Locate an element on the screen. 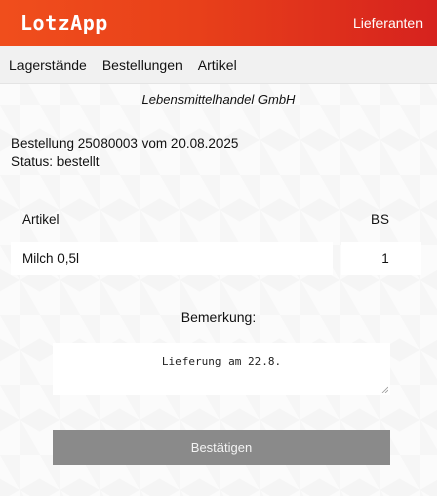 The width and height of the screenshot is (437, 496). cell-artikel: Milch 0,5l is located at coordinates (172, 258).